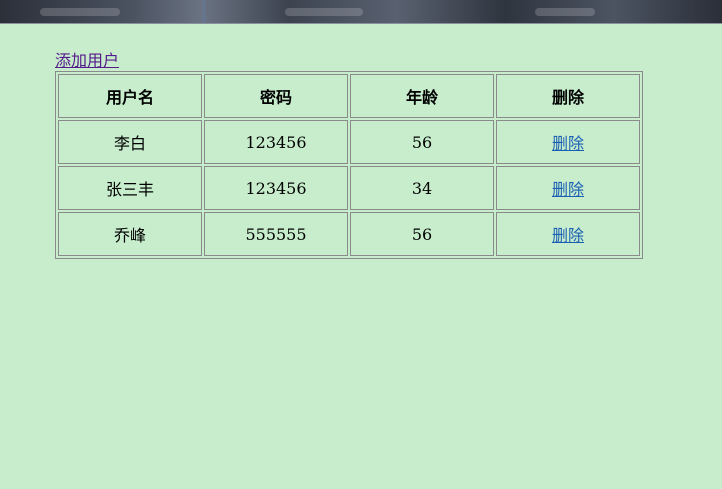  I want to click on tab-divider, so click(204, 11).